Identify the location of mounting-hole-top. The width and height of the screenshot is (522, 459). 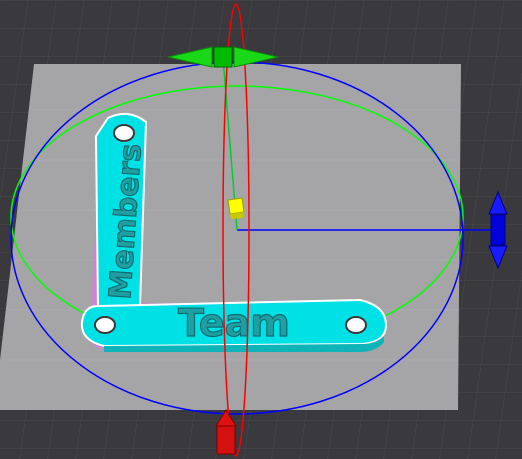
(124, 133).